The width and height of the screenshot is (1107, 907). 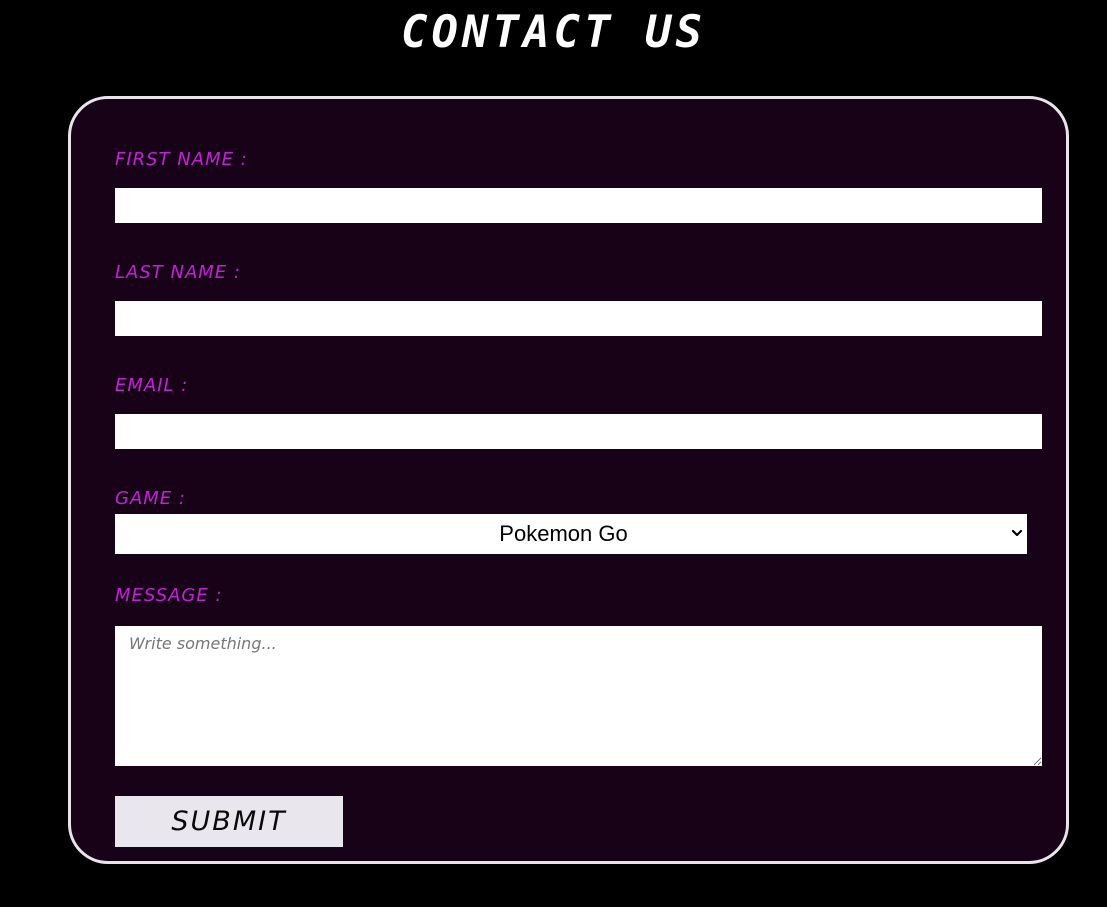 What do you see at coordinates (178, 272) in the screenshot?
I see `last-name-label: LAST NAME :` at bounding box center [178, 272].